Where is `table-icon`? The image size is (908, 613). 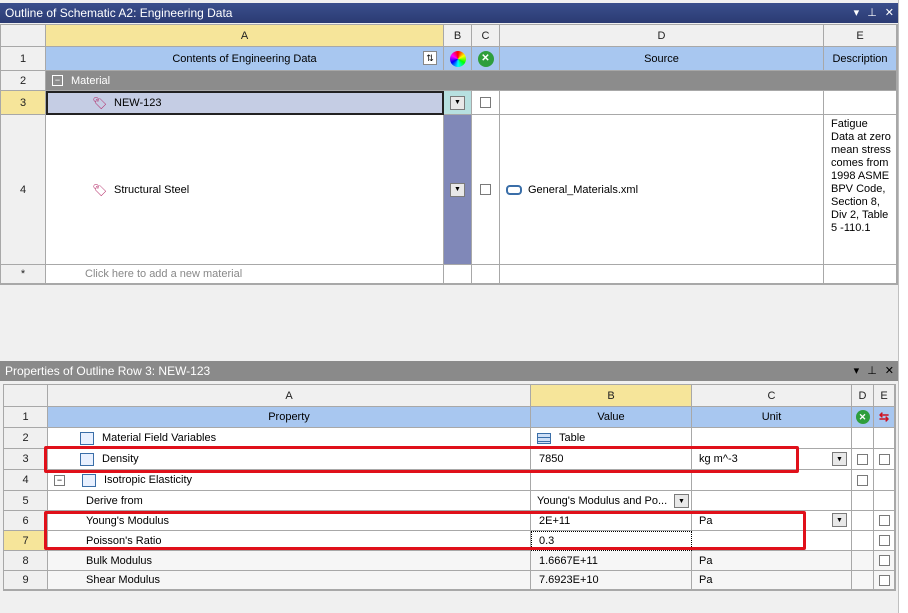
table-icon is located at coordinates (544, 438).